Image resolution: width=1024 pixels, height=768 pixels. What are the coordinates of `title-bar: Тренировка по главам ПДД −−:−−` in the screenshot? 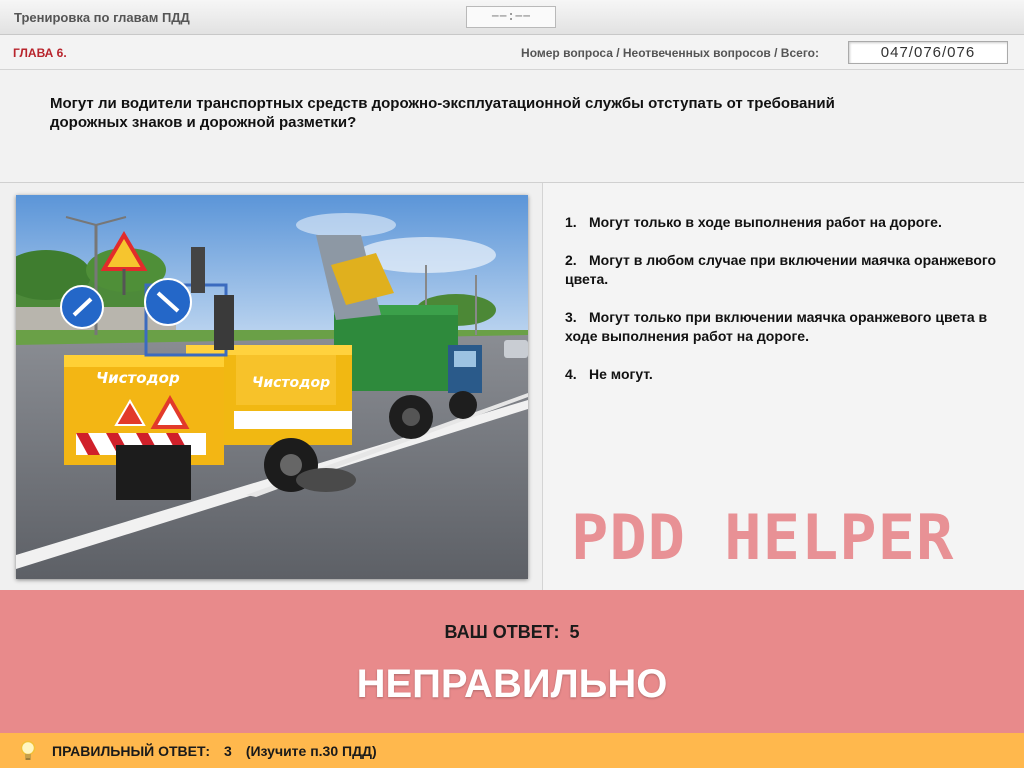 It's located at (512, 17).